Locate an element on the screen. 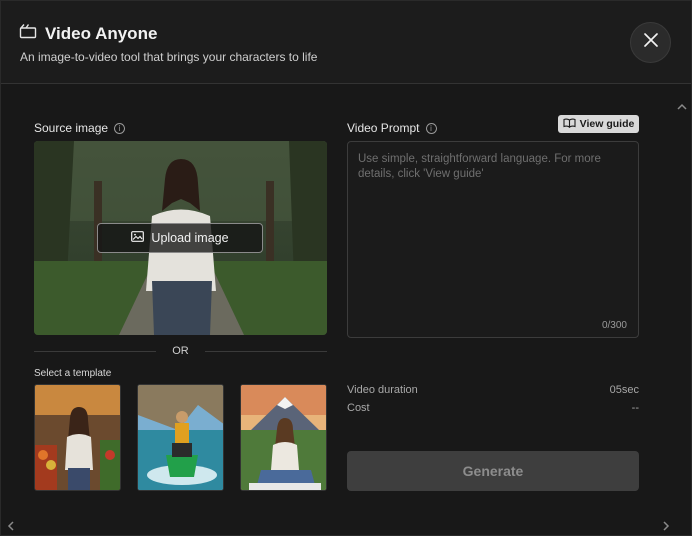 This screenshot has height=536, width=692. or-divider: OR is located at coordinates (180, 351).